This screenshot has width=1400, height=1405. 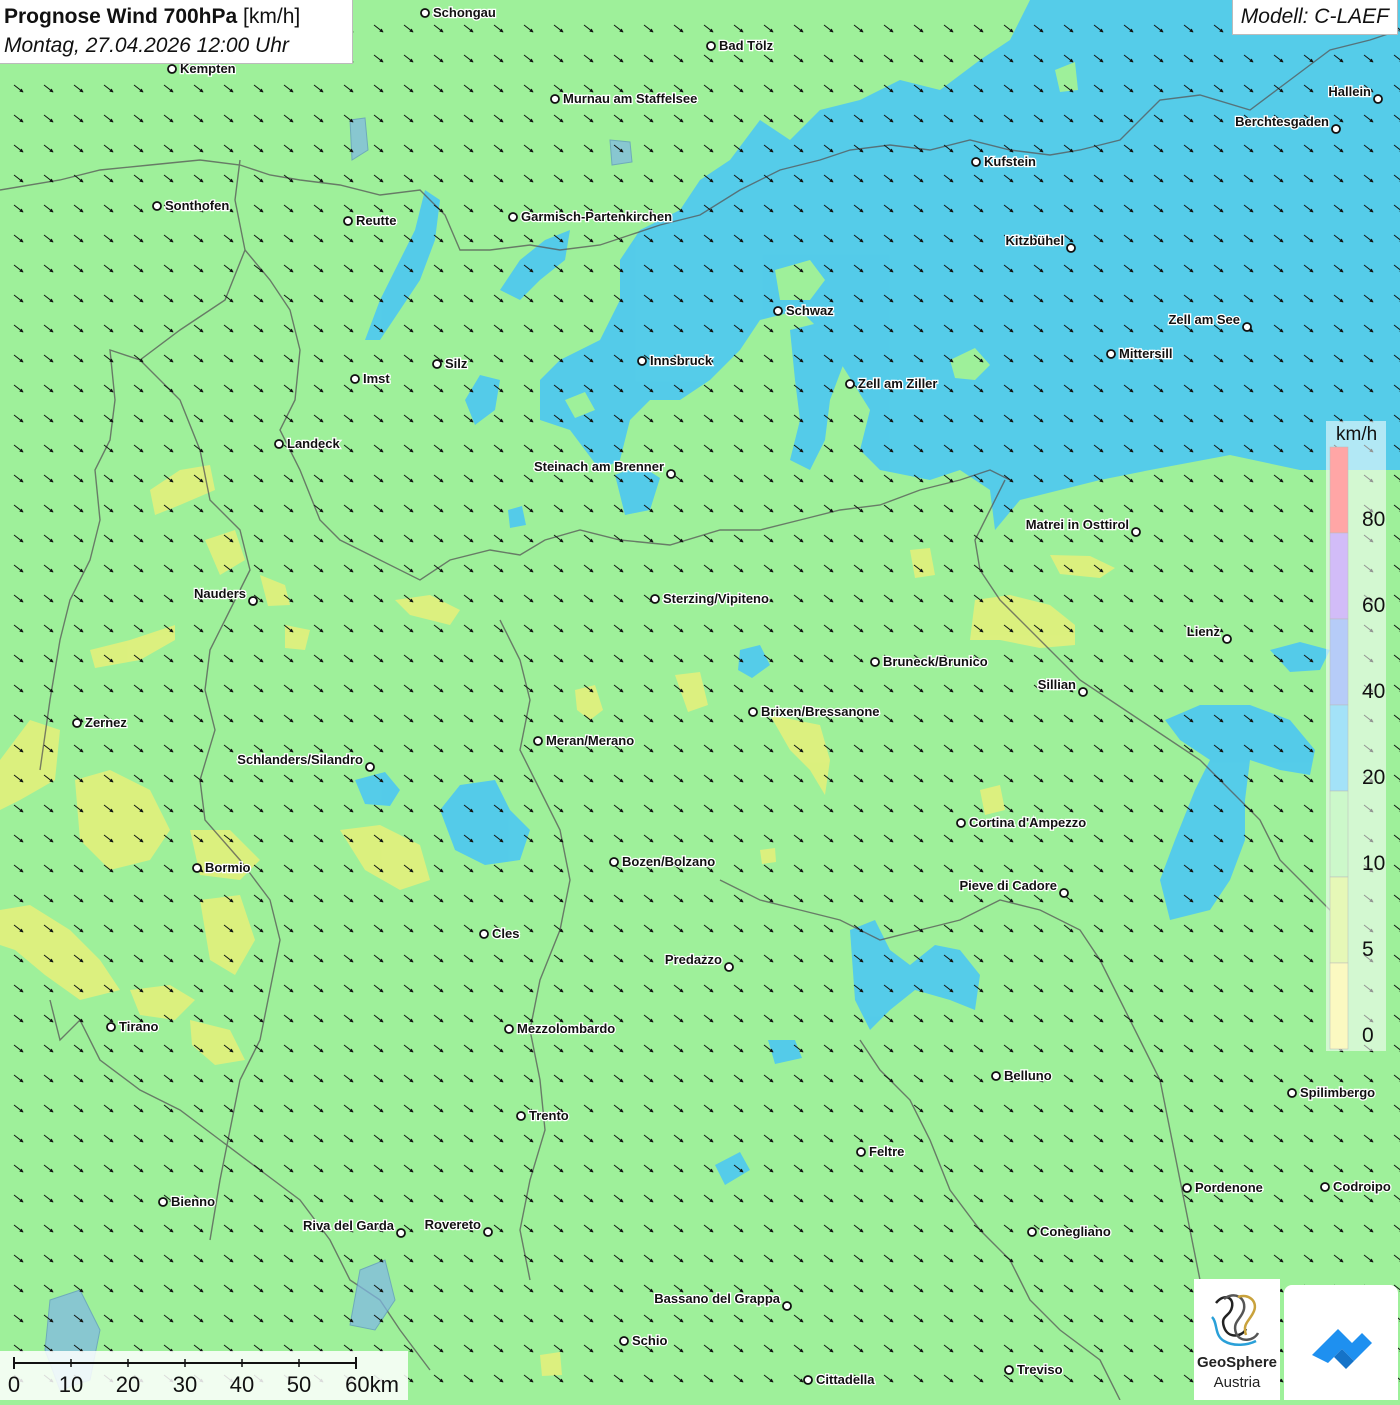 What do you see at coordinates (1040, 1369) in the screenshot?
I see `city-label: Treviso` at bounding box center [1040, 1369].